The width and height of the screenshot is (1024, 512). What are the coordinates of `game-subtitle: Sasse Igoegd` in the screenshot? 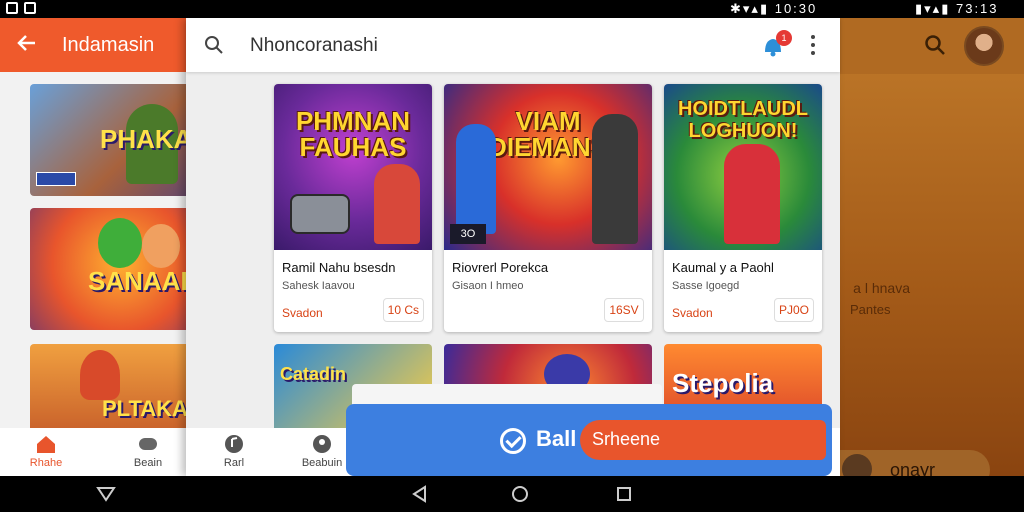 It's located at (706, 286).